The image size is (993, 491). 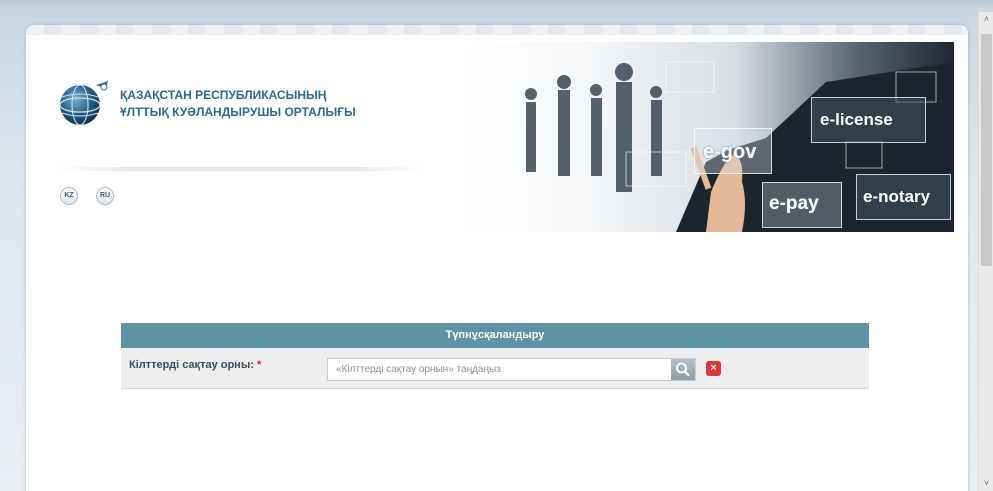 What do you see at coordinates (497, 30) in the screenshot?
I see `decorative-top-border` at bounding box center [497, 30].